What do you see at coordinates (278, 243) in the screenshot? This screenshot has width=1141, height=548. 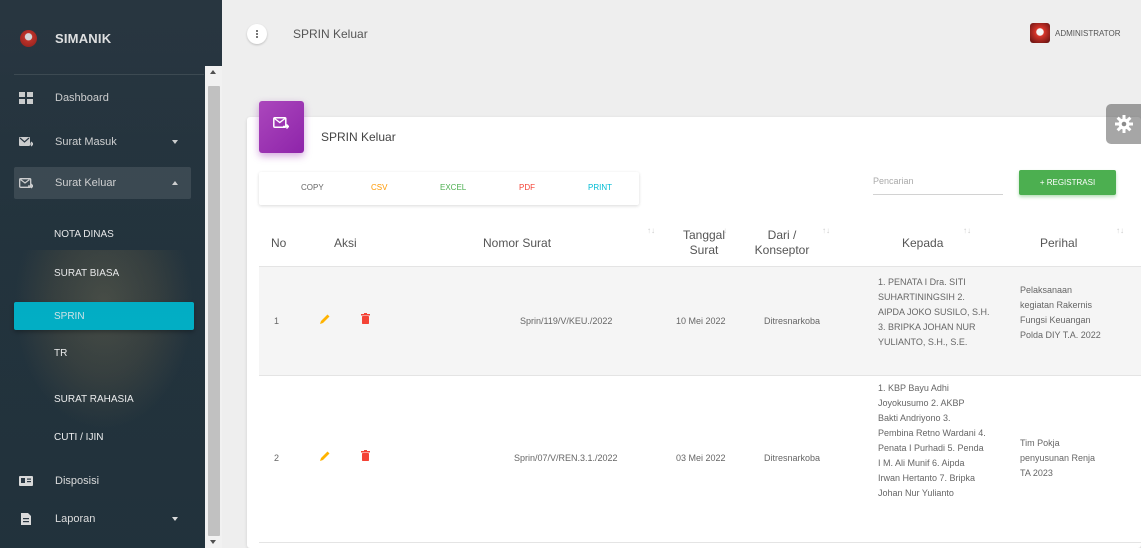 I see `column-header-no: No` at bounding box center [278, 243].